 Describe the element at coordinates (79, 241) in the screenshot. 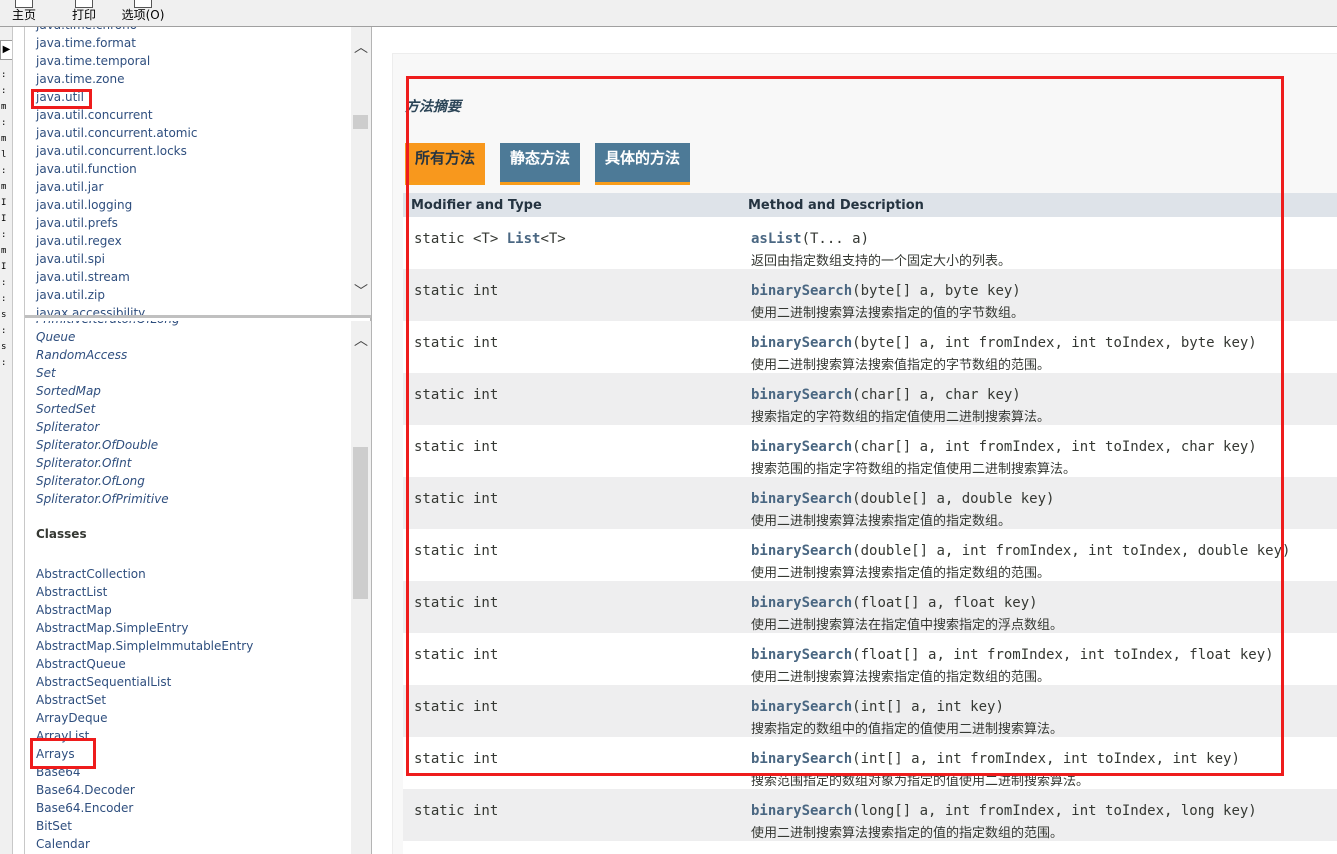

I see `package-link: java.util.regex` at that location.